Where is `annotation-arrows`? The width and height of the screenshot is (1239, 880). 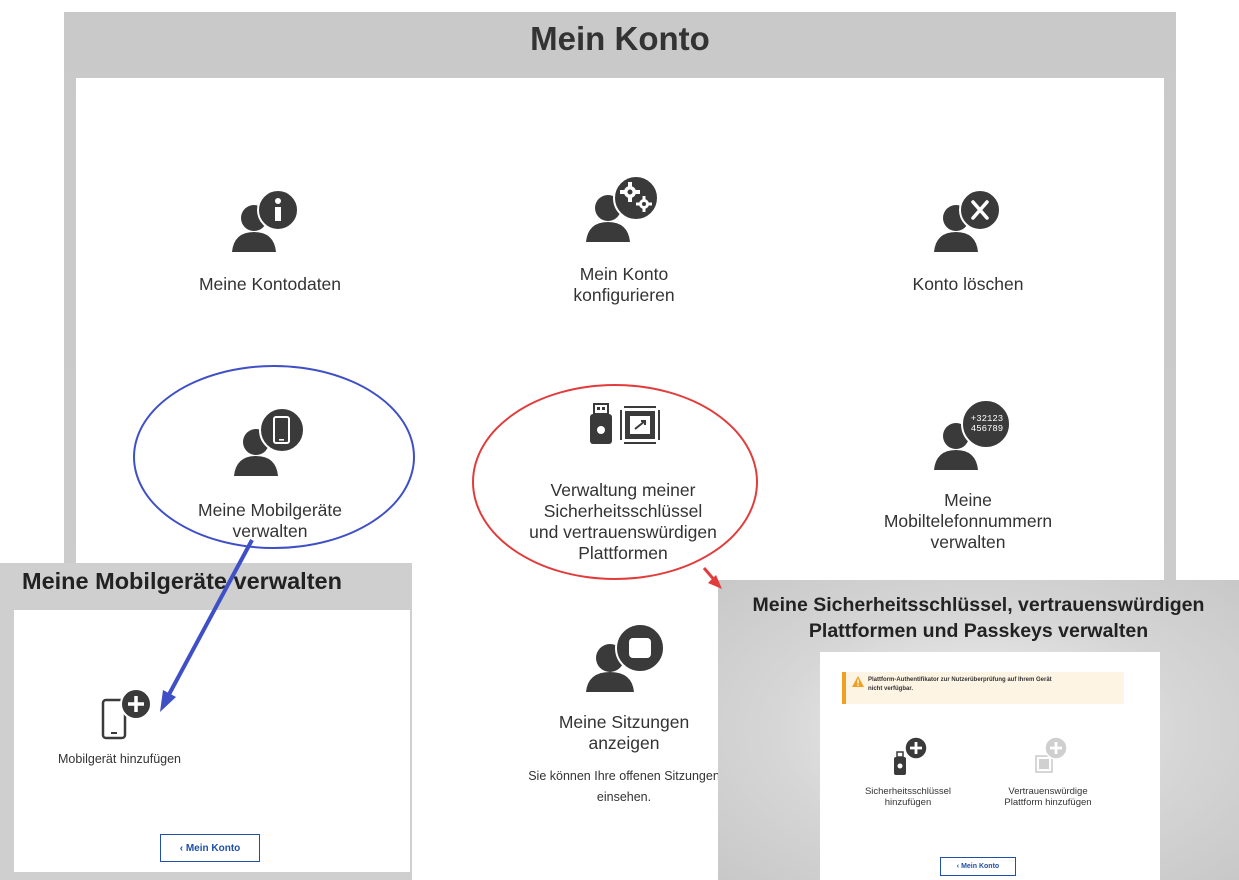 annotation-arrows is located at coordinates (441, 625).